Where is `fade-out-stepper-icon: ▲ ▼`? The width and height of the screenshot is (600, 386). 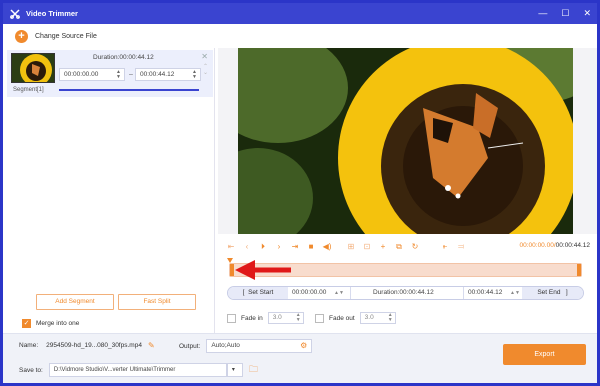 fade-out-stepper-icon: ▲ ▼ is located at coordinates (390, 318).